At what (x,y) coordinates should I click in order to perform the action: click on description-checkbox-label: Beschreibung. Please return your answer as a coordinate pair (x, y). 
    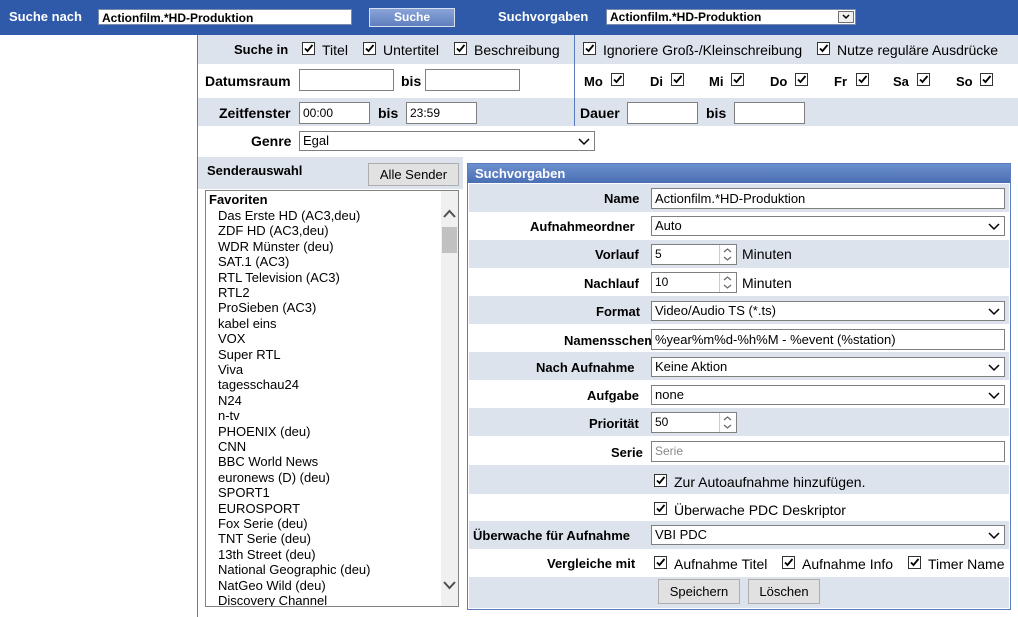
    Looking at the image, I should click on (517, 50).